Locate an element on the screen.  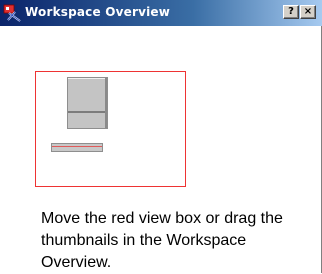
help-button: ? is located at coordinates (291, 12).